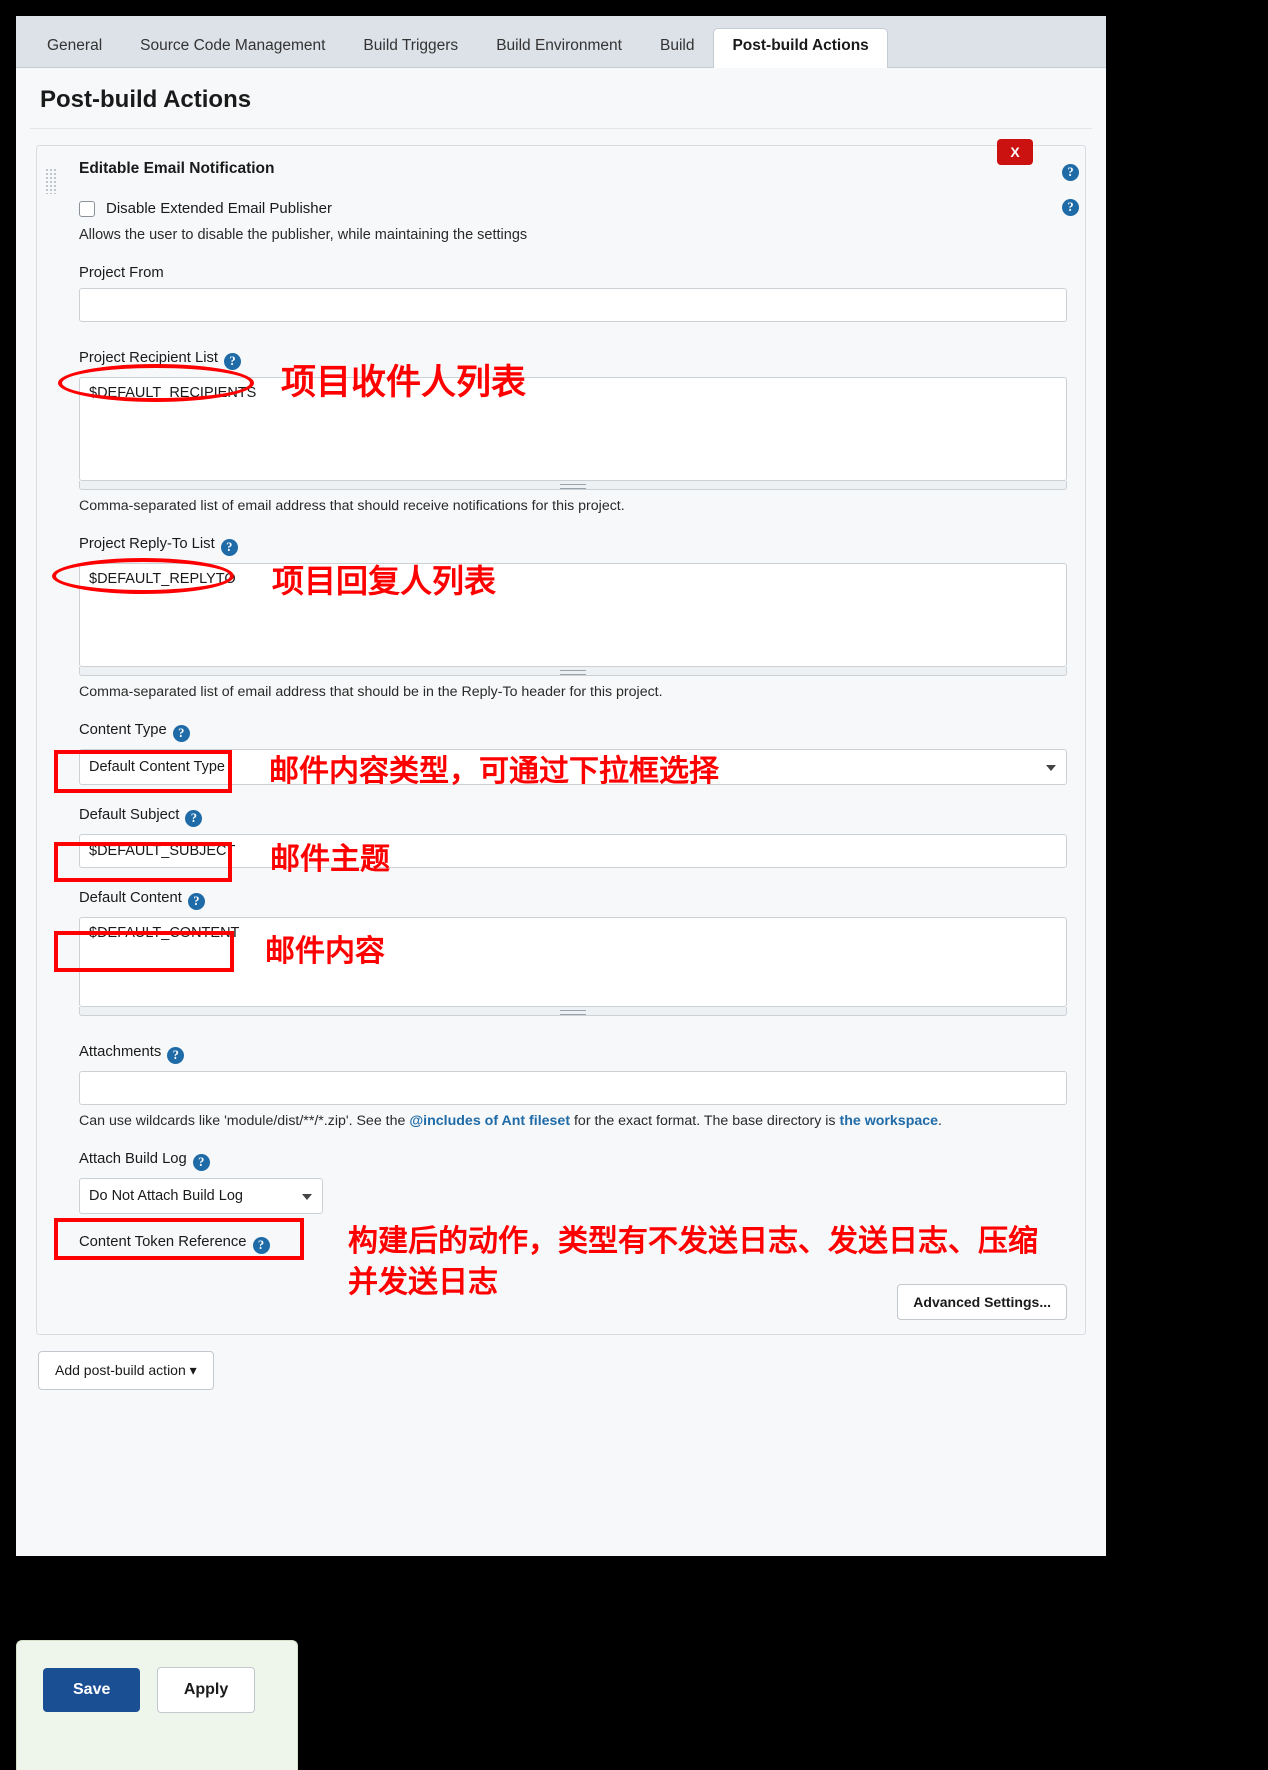 This screenshot has height=1770, width=1268. Describe the element at coordinates (573, 1161) in the screenshot. I see `attach-build-log-label: Attach Build Log?` at that location.